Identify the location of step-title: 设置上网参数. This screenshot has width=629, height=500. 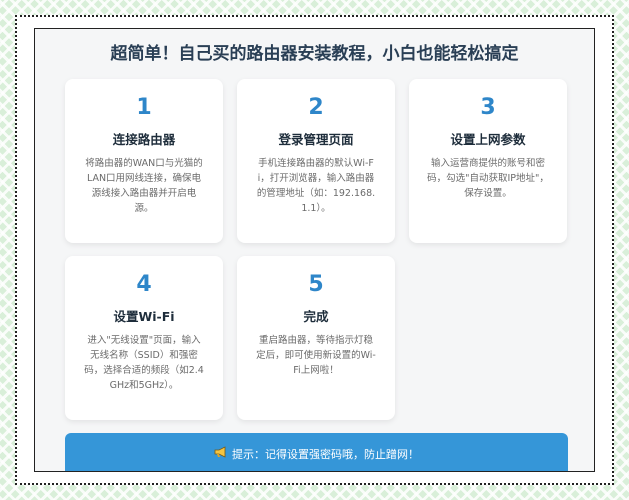
(488, 139).